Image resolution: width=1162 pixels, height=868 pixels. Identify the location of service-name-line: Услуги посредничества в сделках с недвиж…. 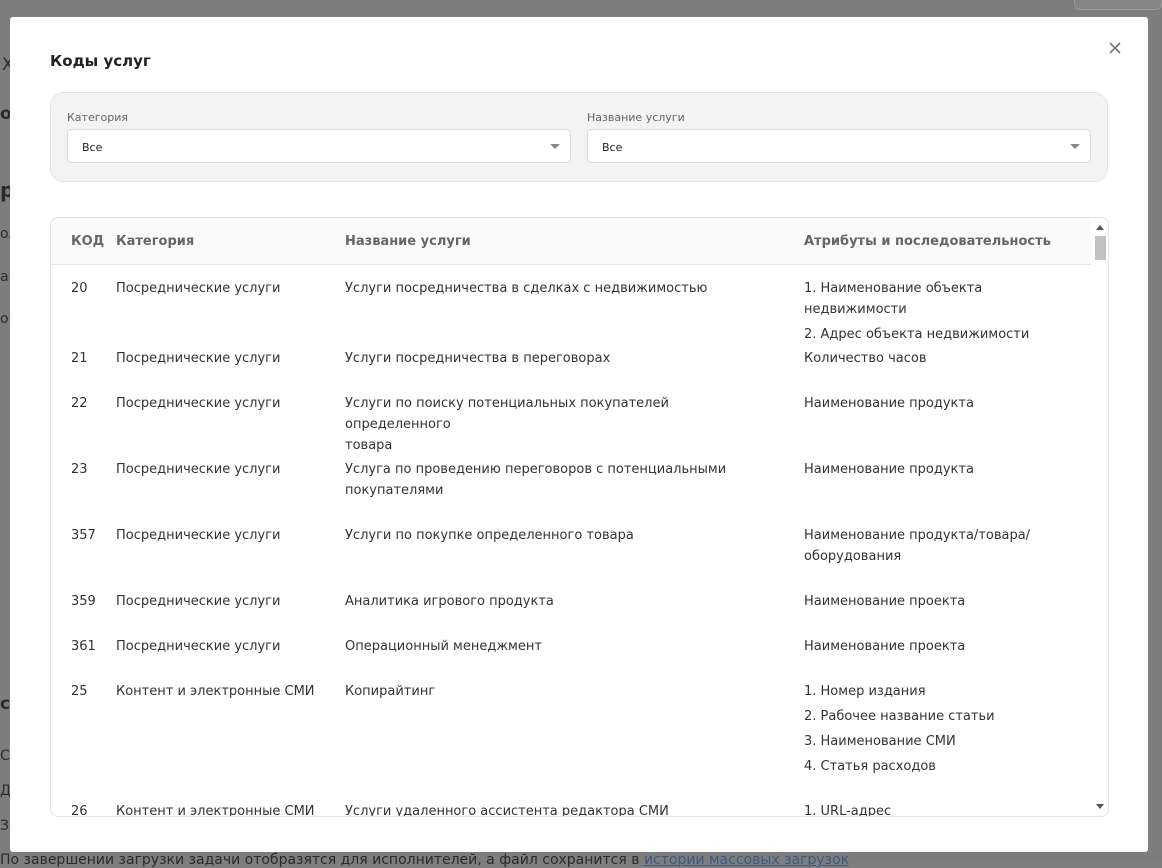
(526, 288).